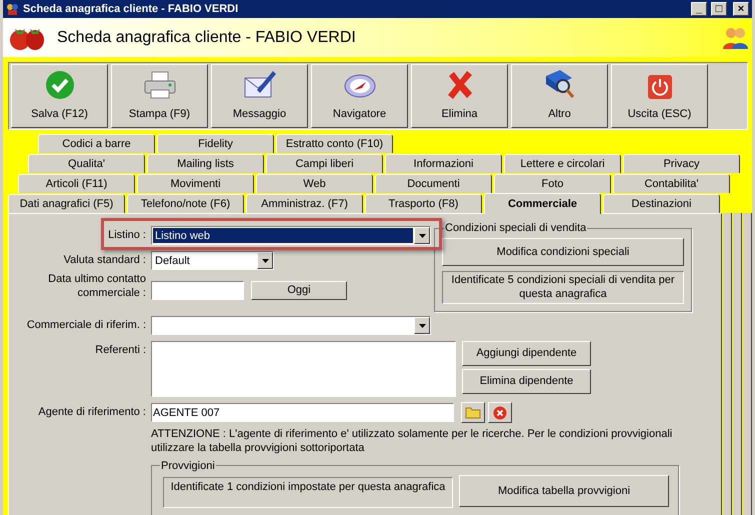 The height and width of the screenshot is (515, 755). I want to click on printer-icon, so click(159, 85).